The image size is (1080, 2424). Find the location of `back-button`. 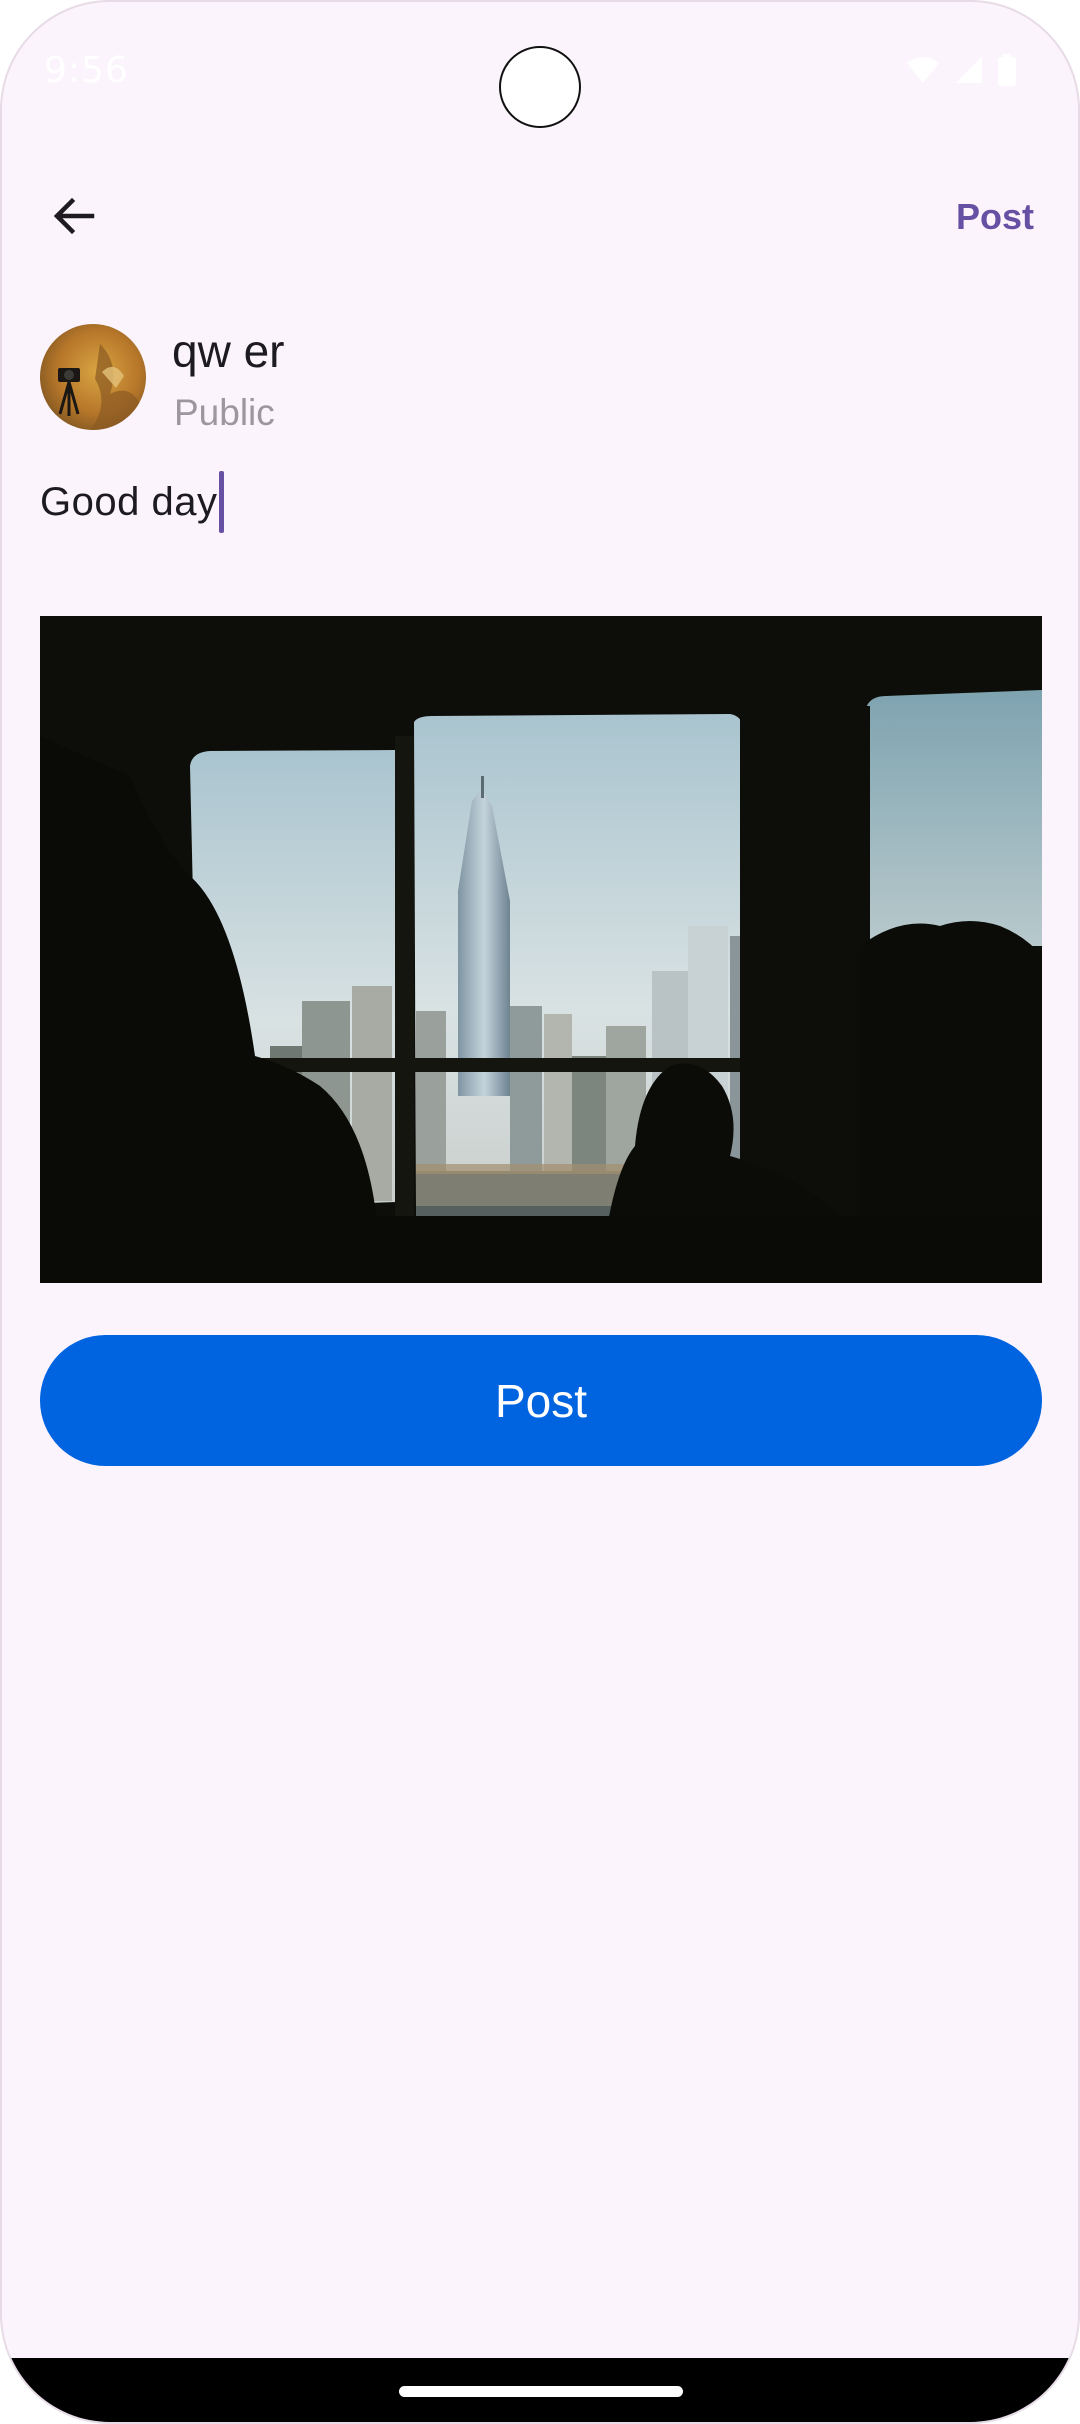

back-button is located at coordinates (74, 218).